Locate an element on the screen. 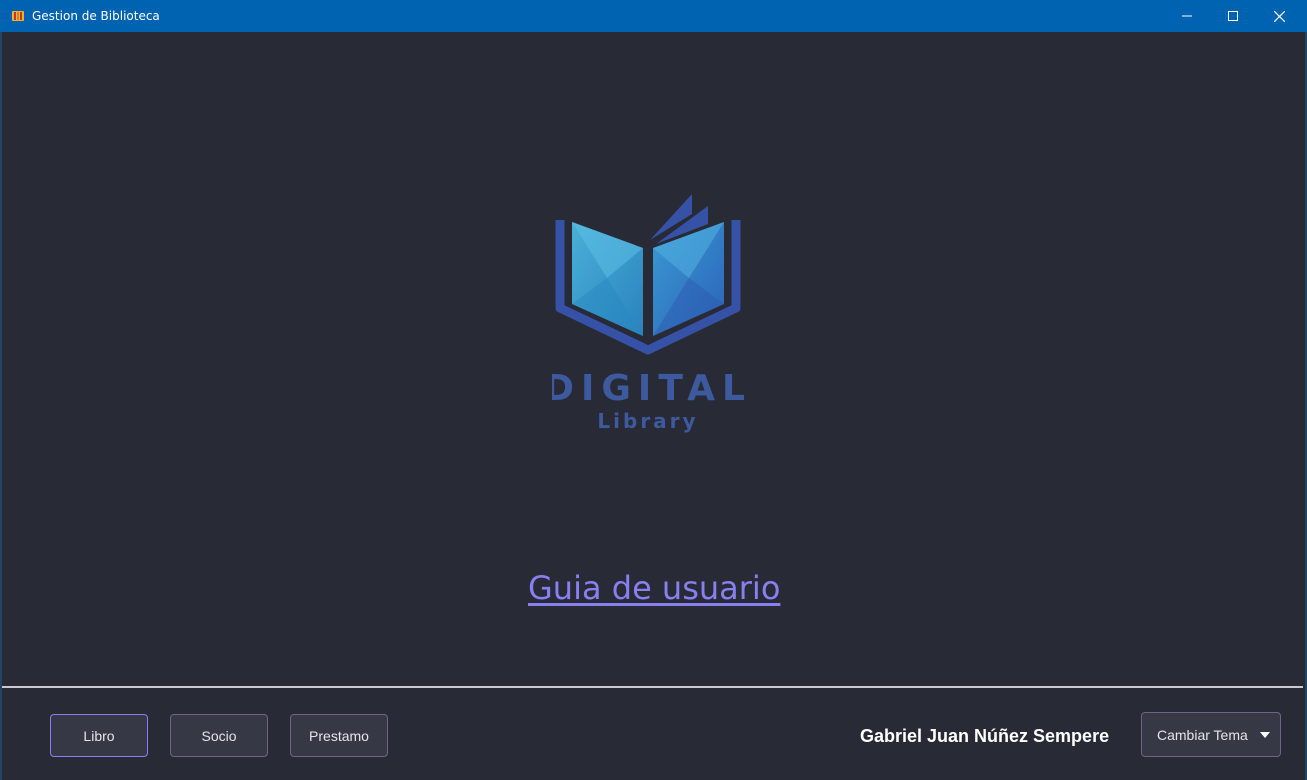  minimize-icon is located at coordinates (1187, 16).